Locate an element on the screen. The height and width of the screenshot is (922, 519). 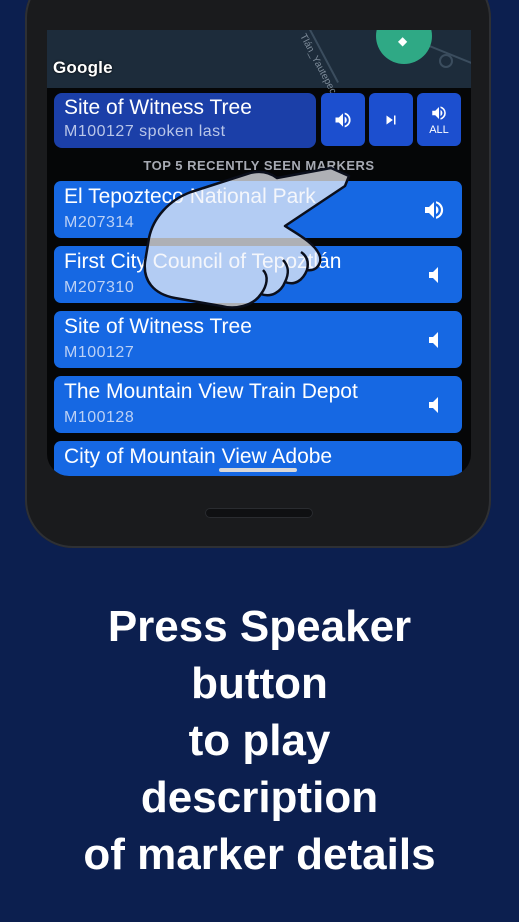
speak-all-label: ALL is located at coordinates (439, 129).